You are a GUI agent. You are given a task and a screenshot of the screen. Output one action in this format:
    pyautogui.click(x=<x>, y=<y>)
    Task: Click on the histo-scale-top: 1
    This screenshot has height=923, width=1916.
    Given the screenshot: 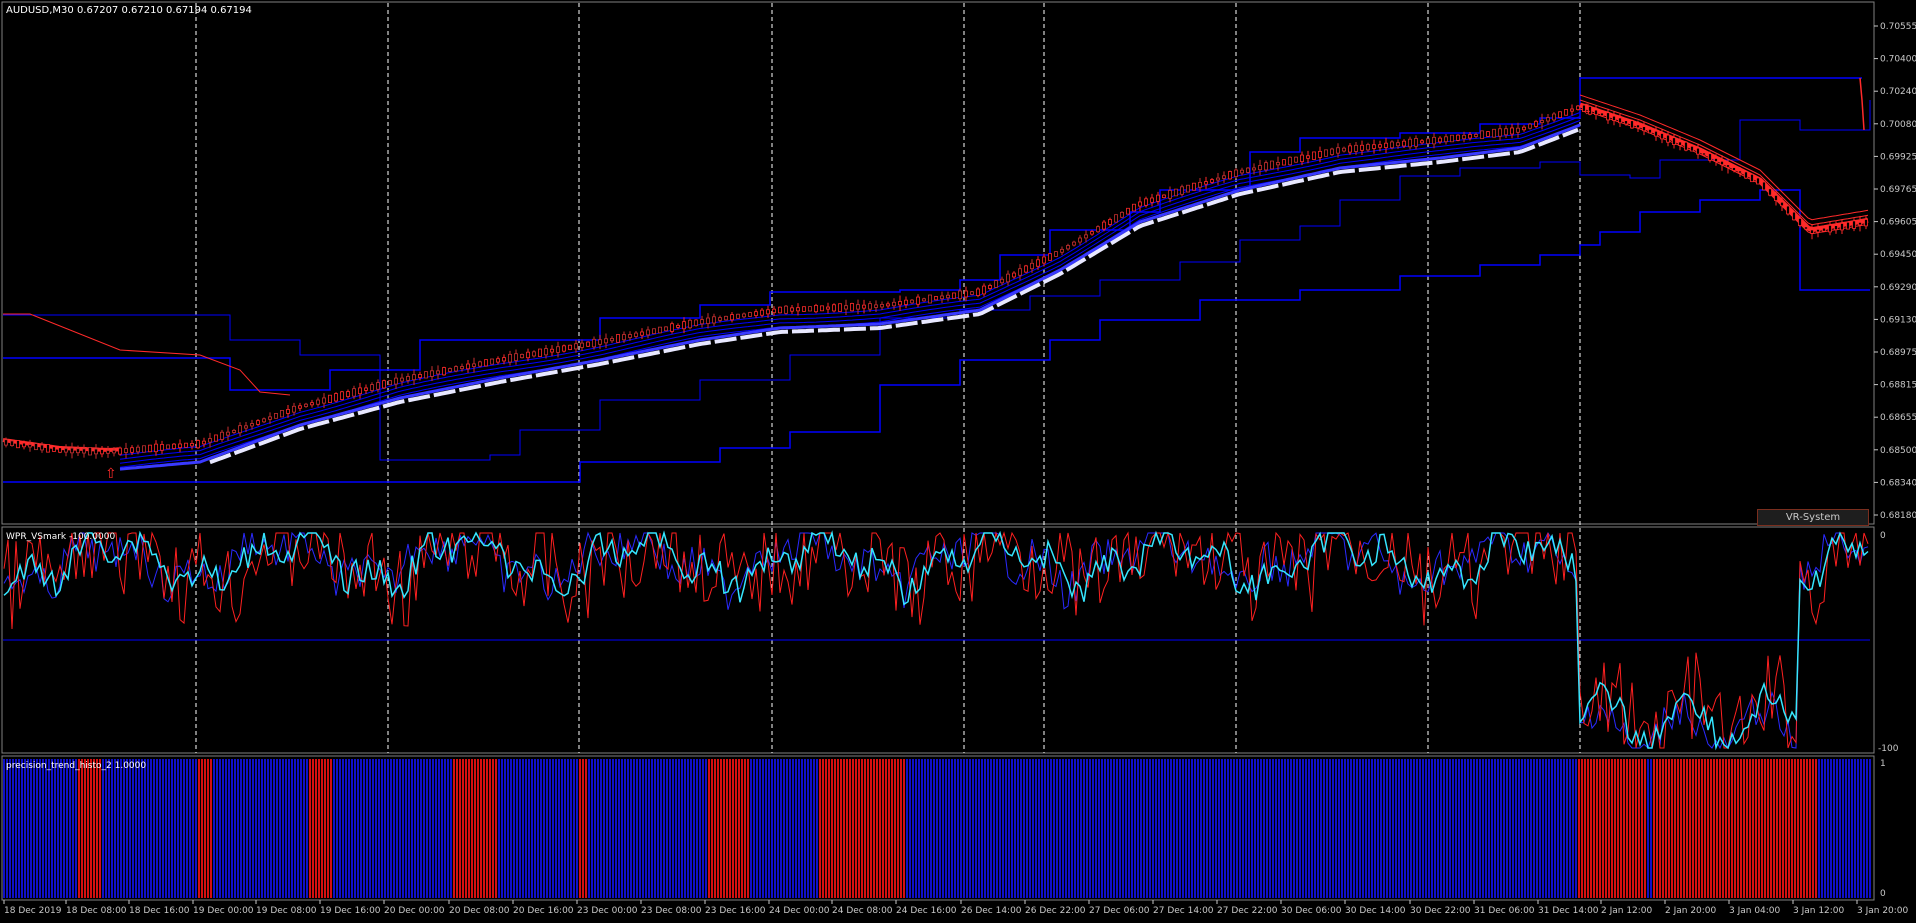 What is the action you would take?
    pyautogui.click(x=1883, y=764)
    